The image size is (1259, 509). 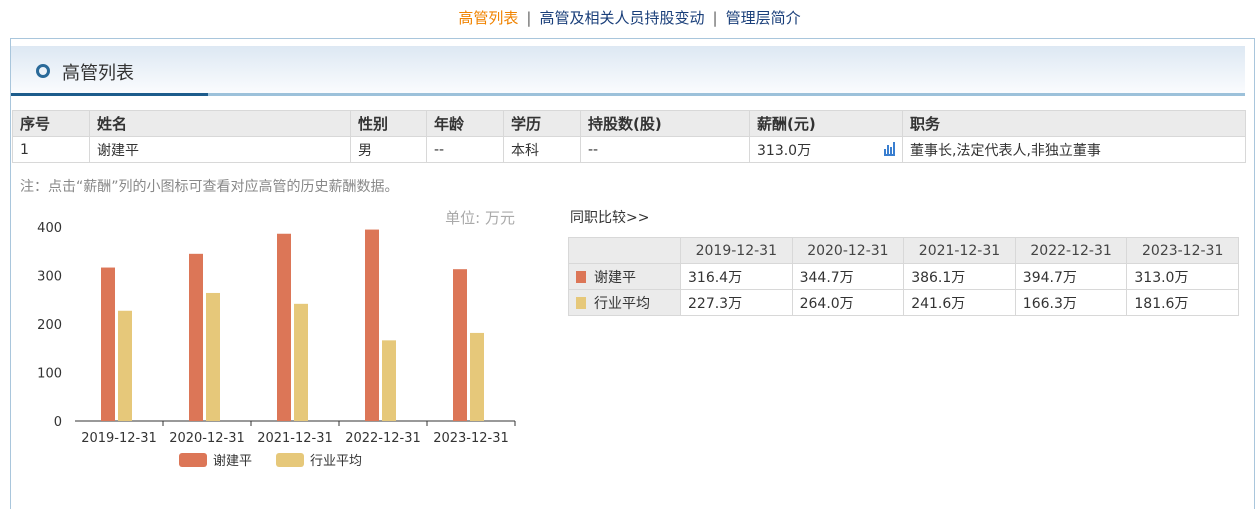 What do you see at coordinates (383, 438) in the screenshot?
I see `x-tick-label: 2022-12-31` at bounding box center [383, 438].